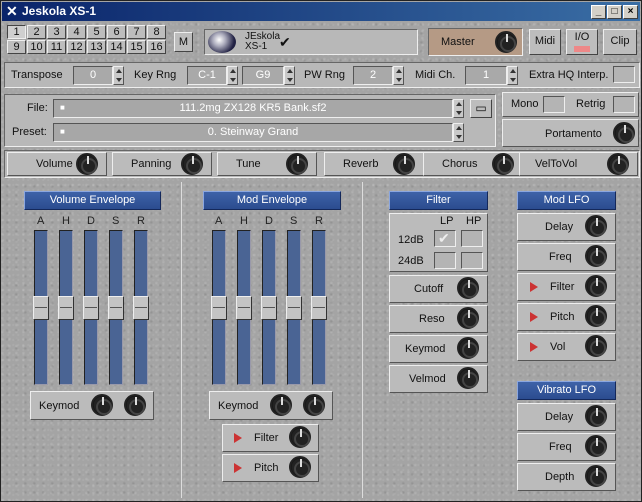 The height and width of the screenshot is (502, 642). Describe the element at coordinates (624, 133) in the screenshot. I see `portamento-knob` at that location.